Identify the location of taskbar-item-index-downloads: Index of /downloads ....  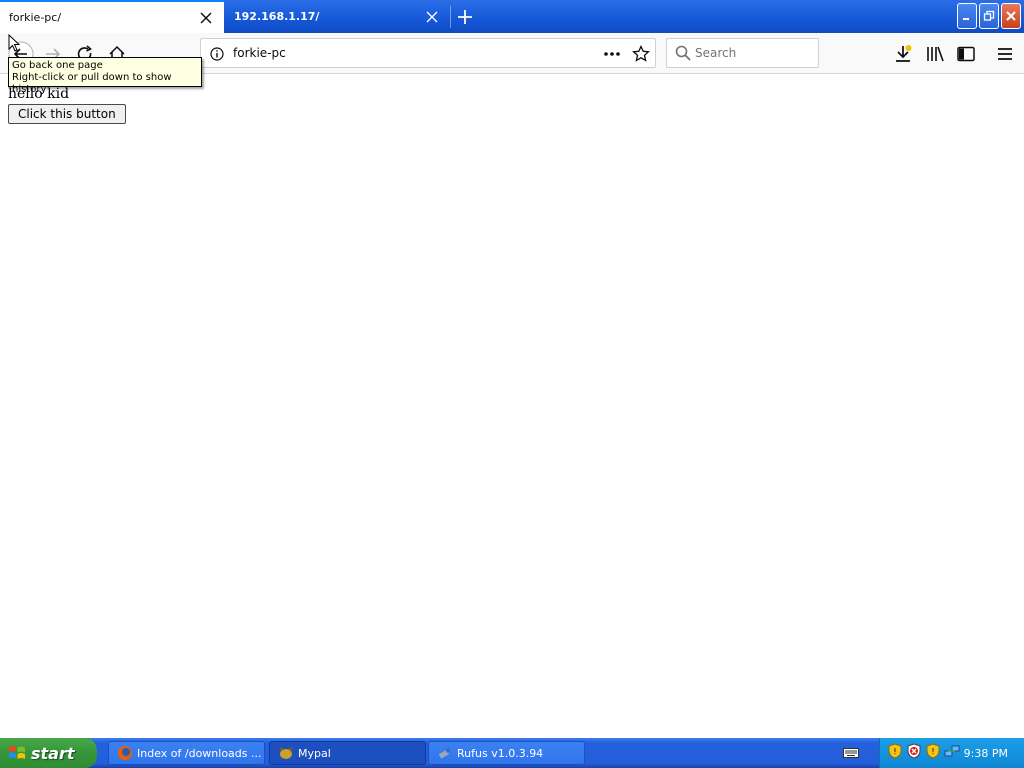
(186, 753).